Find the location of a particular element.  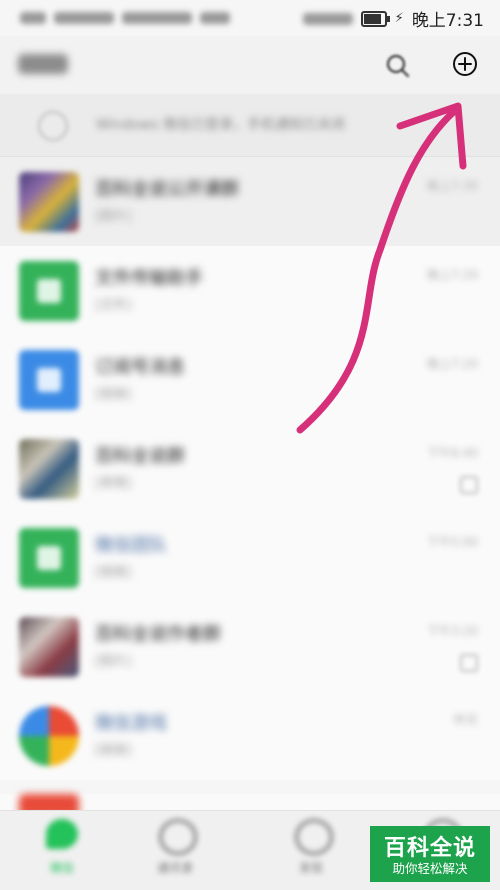

search-button is located at coordinates (398, 66).